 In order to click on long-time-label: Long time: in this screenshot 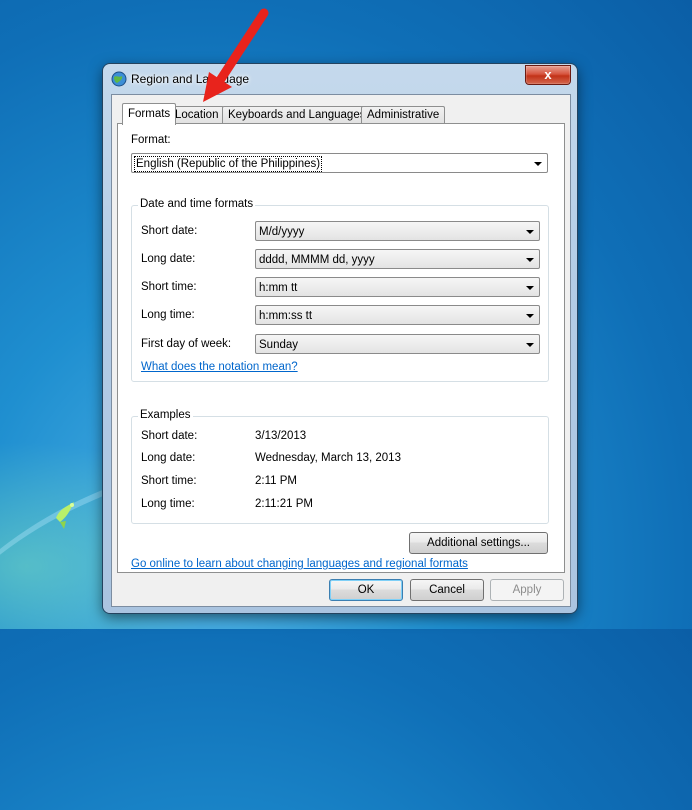, I will do `click(168, 315)`.